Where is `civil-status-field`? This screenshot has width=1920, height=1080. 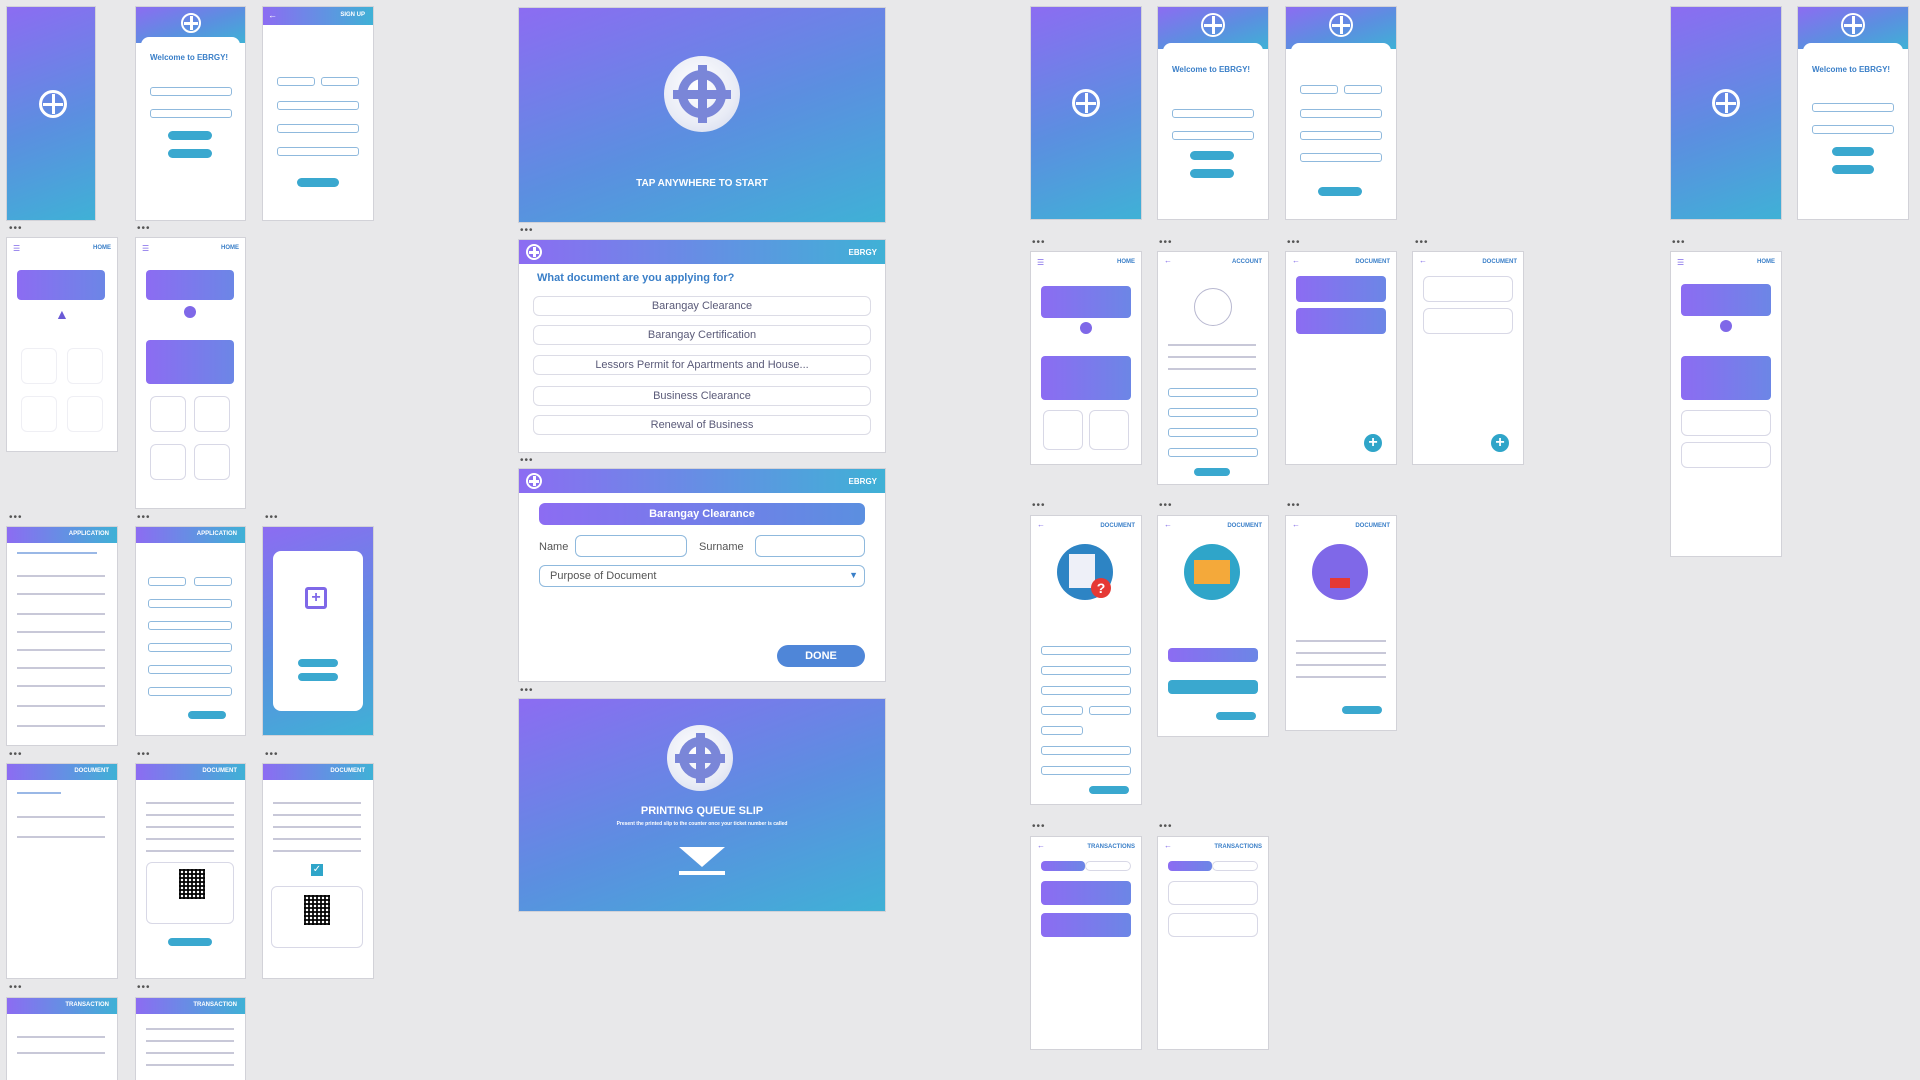
civil-status-field is located at coordinates (190, 669).